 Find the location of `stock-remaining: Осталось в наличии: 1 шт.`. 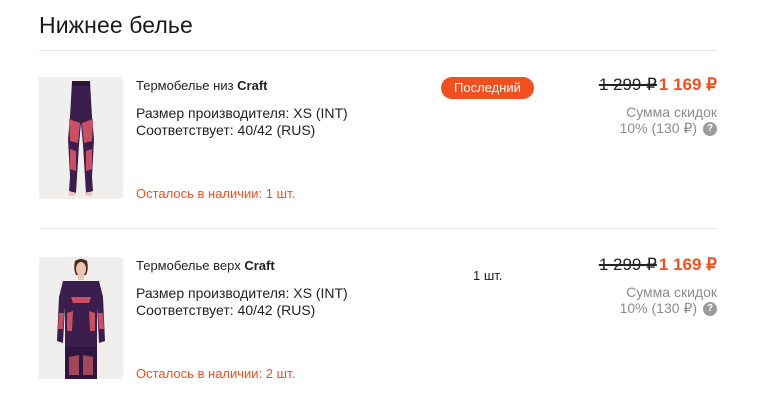

stock-remaining: Осталось в наличии: 1 шт. is located at coordinates (216, 193).